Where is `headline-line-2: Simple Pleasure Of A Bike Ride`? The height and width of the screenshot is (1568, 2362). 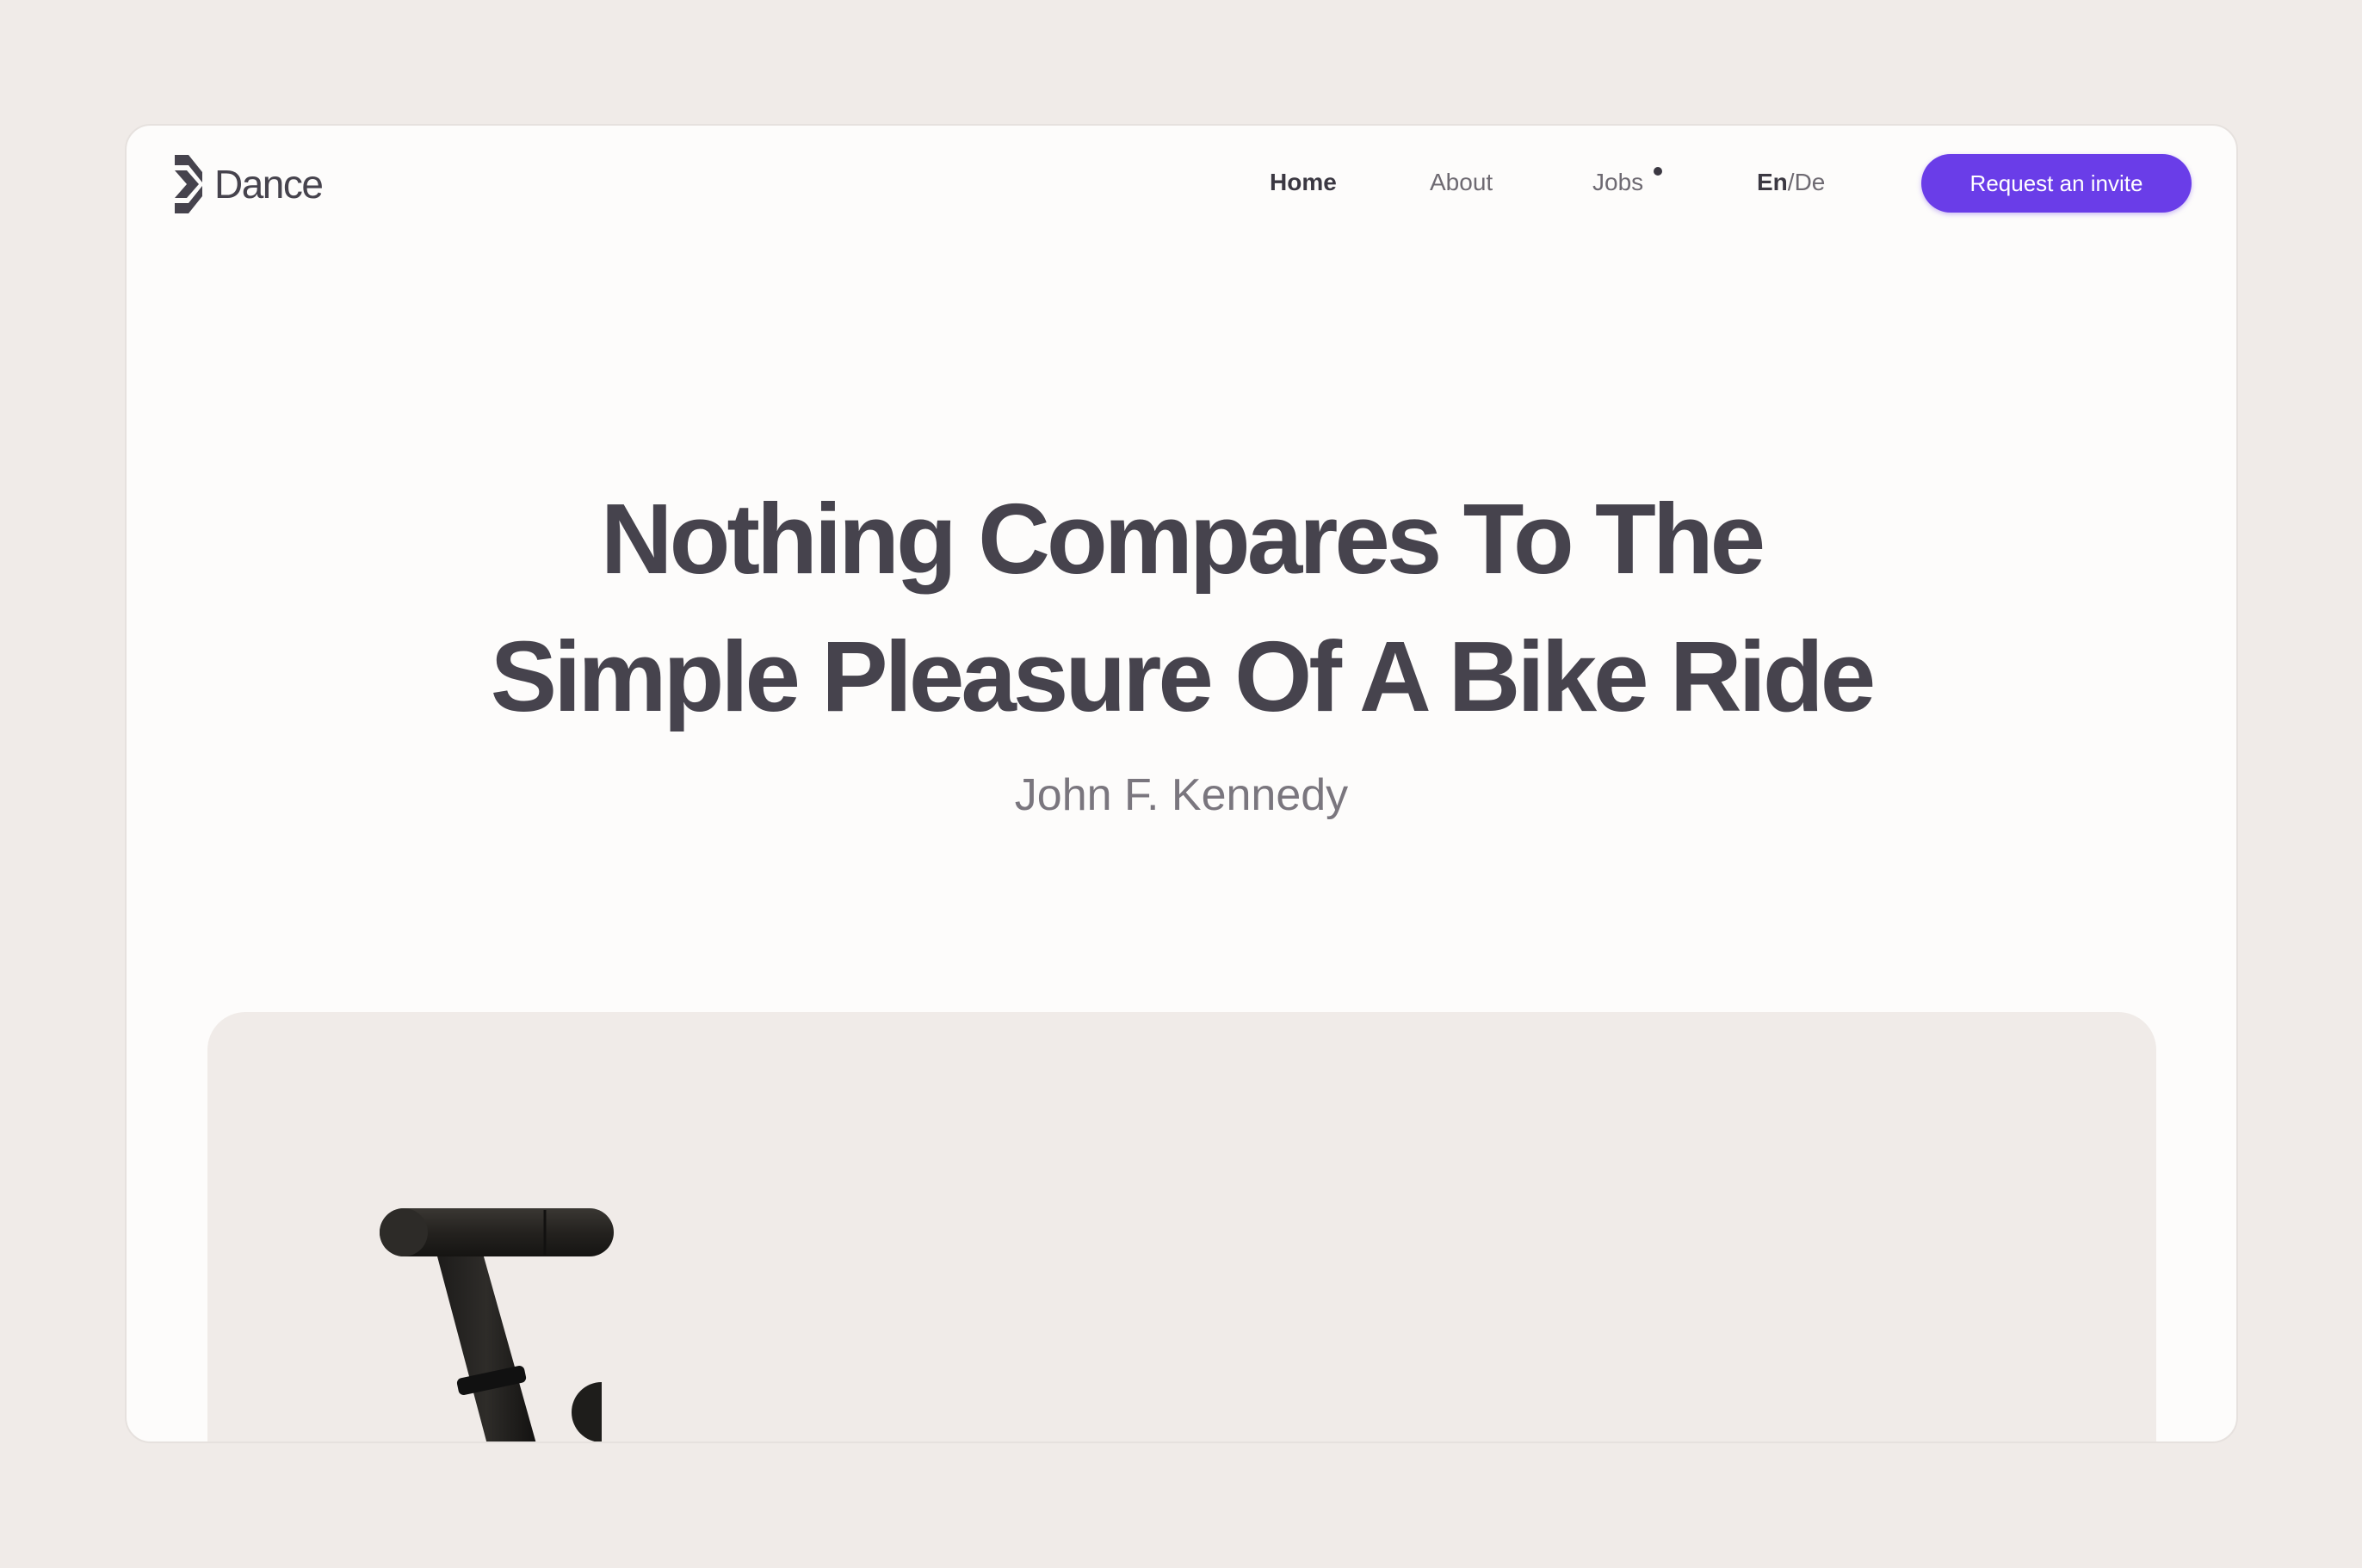 headline-line-2: Simple Pleasure Of A Bike Ride is located at coordinates (1183, 676).